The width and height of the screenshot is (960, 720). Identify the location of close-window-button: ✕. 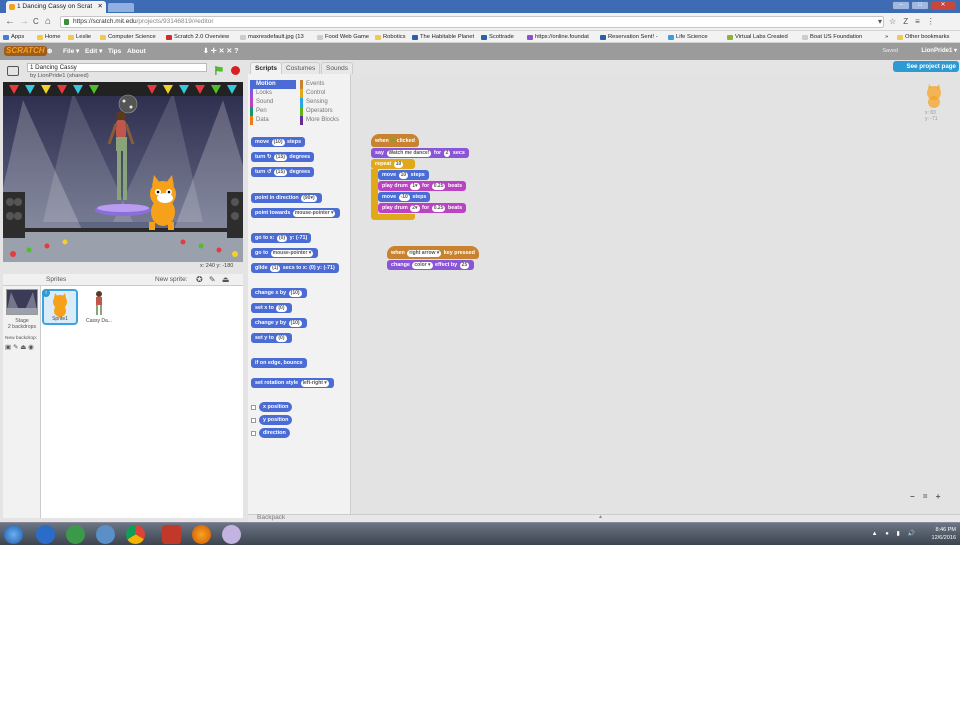
(943, 5).